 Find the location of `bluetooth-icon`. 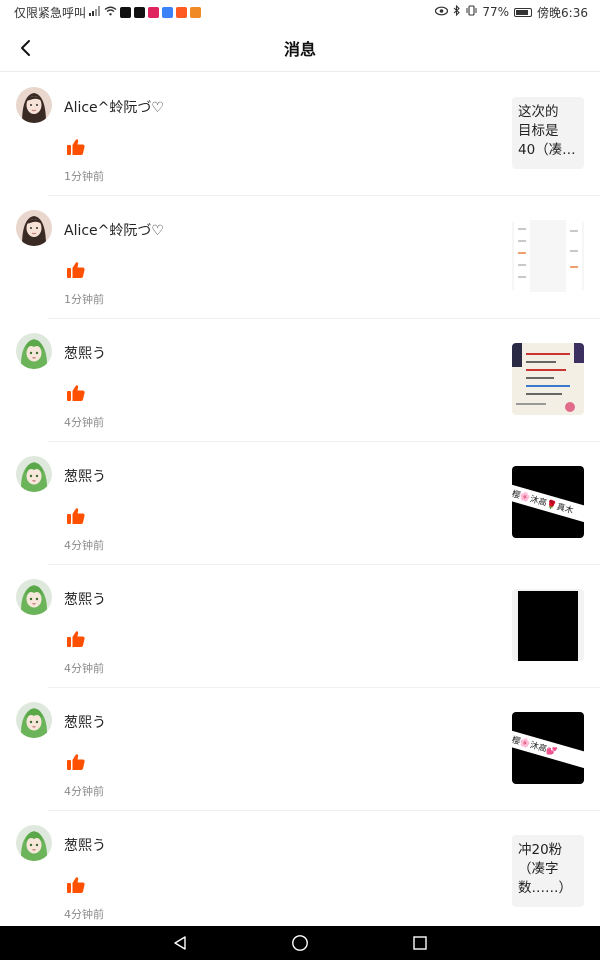

bluetooth-icon is located at coordinates (457, 11).